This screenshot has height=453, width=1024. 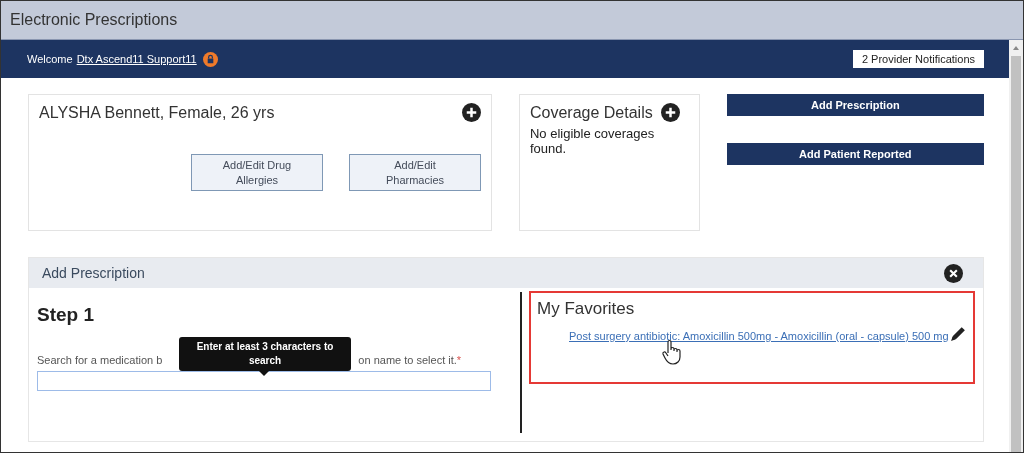 I want to click on user-link: Dtx Ascend11 Support11, so click(x=136, y=59).